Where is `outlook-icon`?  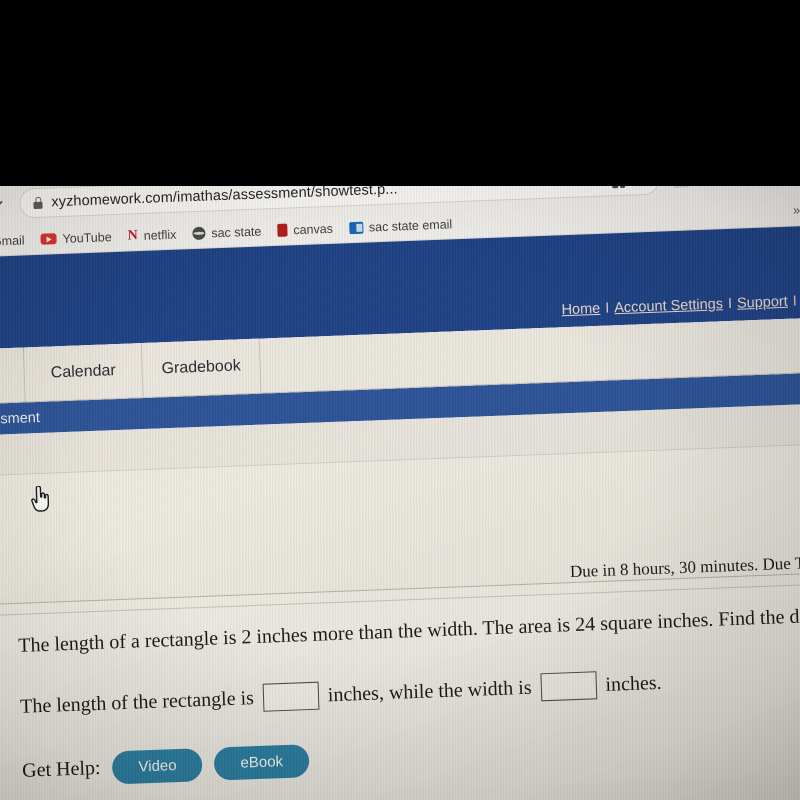
outlook-icon is located at coordinates (356, 227).